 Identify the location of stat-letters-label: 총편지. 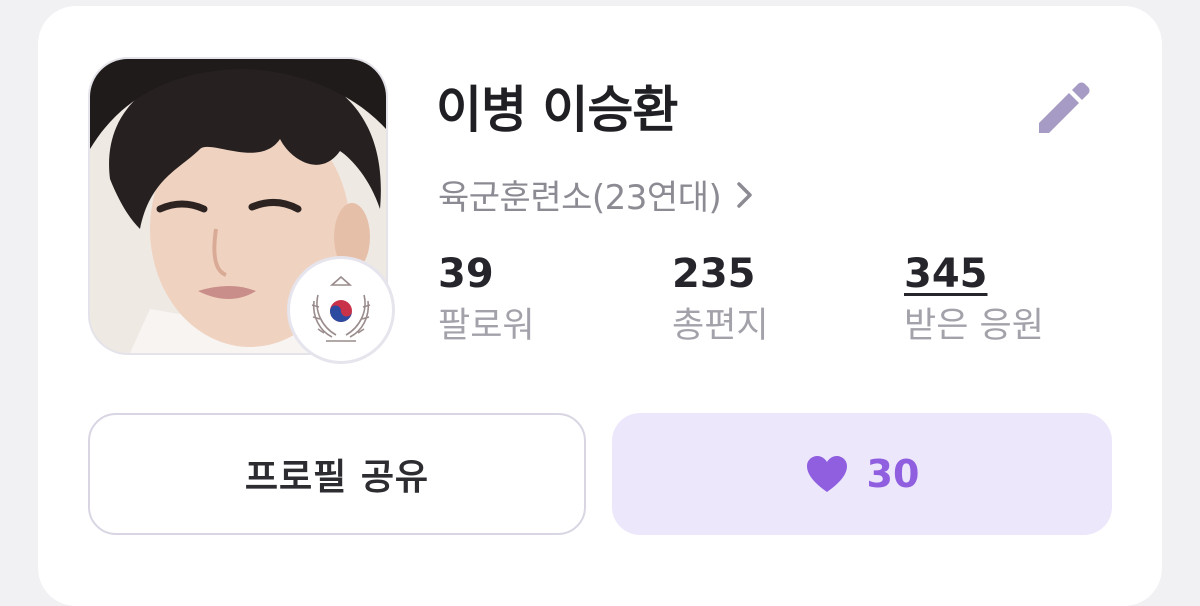
(720, 326).